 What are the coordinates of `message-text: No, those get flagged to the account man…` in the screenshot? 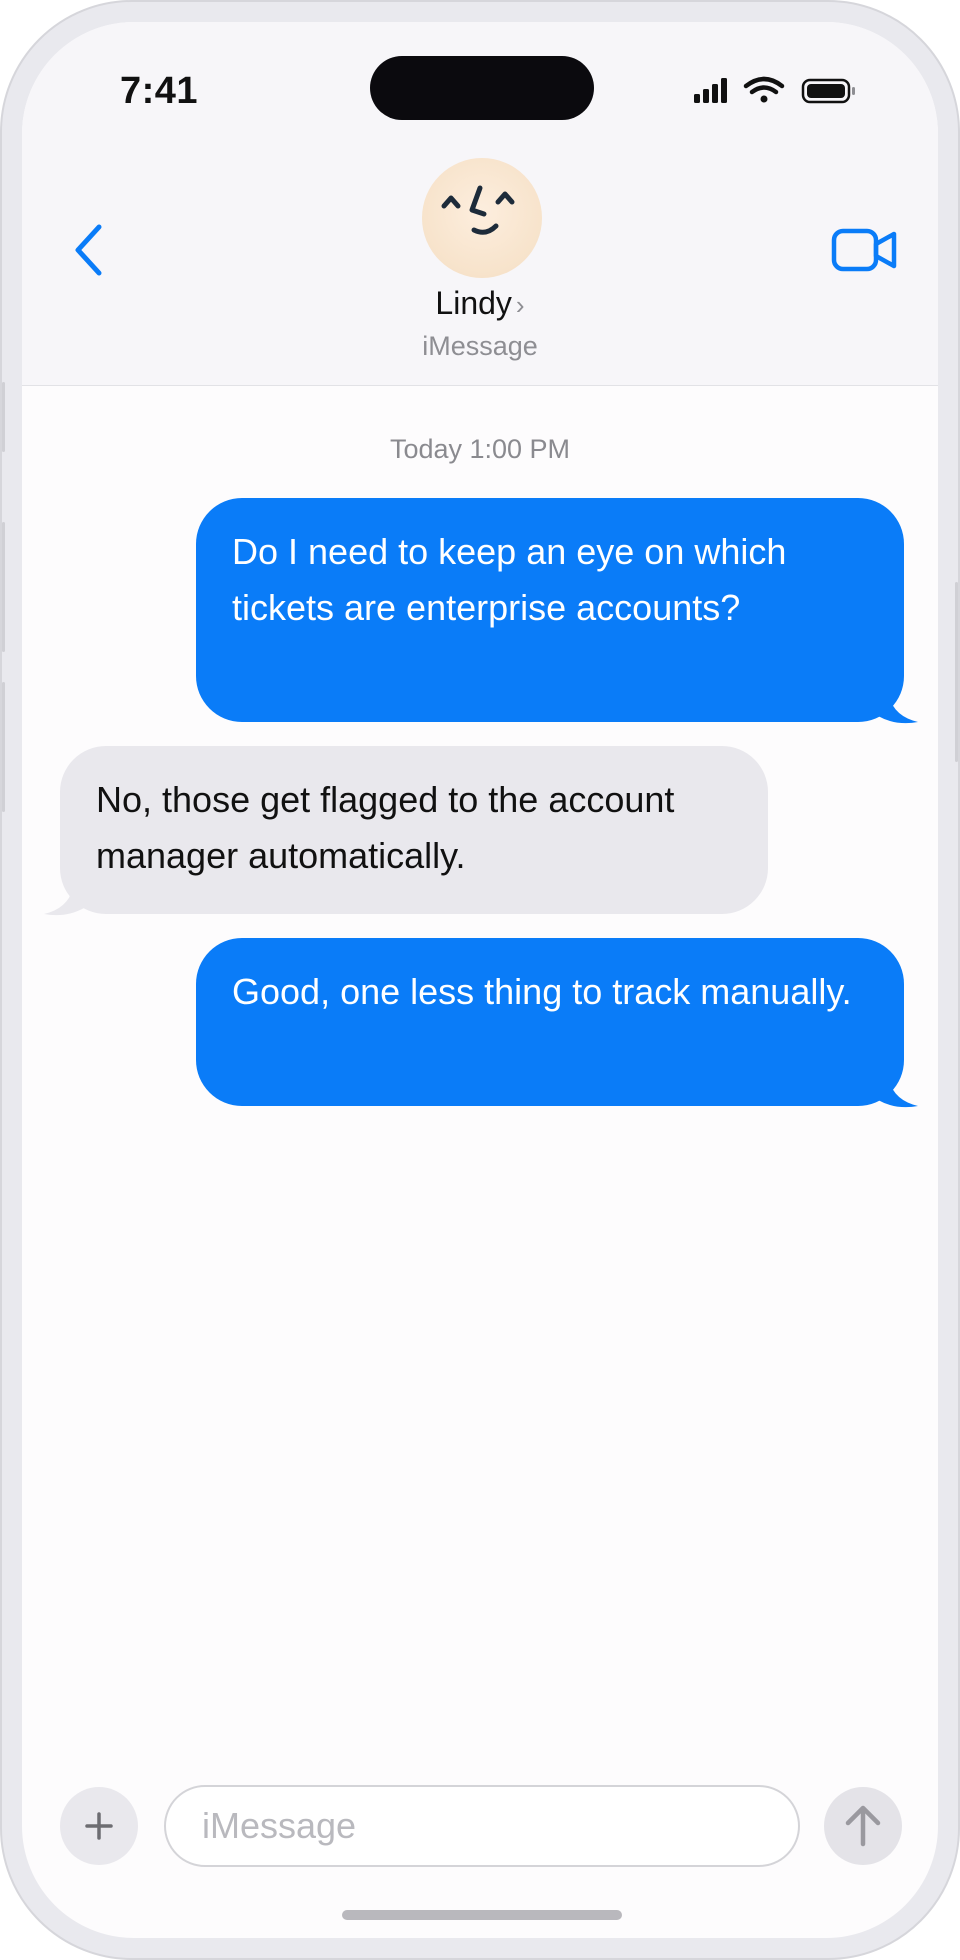 It's located at (385, 827).